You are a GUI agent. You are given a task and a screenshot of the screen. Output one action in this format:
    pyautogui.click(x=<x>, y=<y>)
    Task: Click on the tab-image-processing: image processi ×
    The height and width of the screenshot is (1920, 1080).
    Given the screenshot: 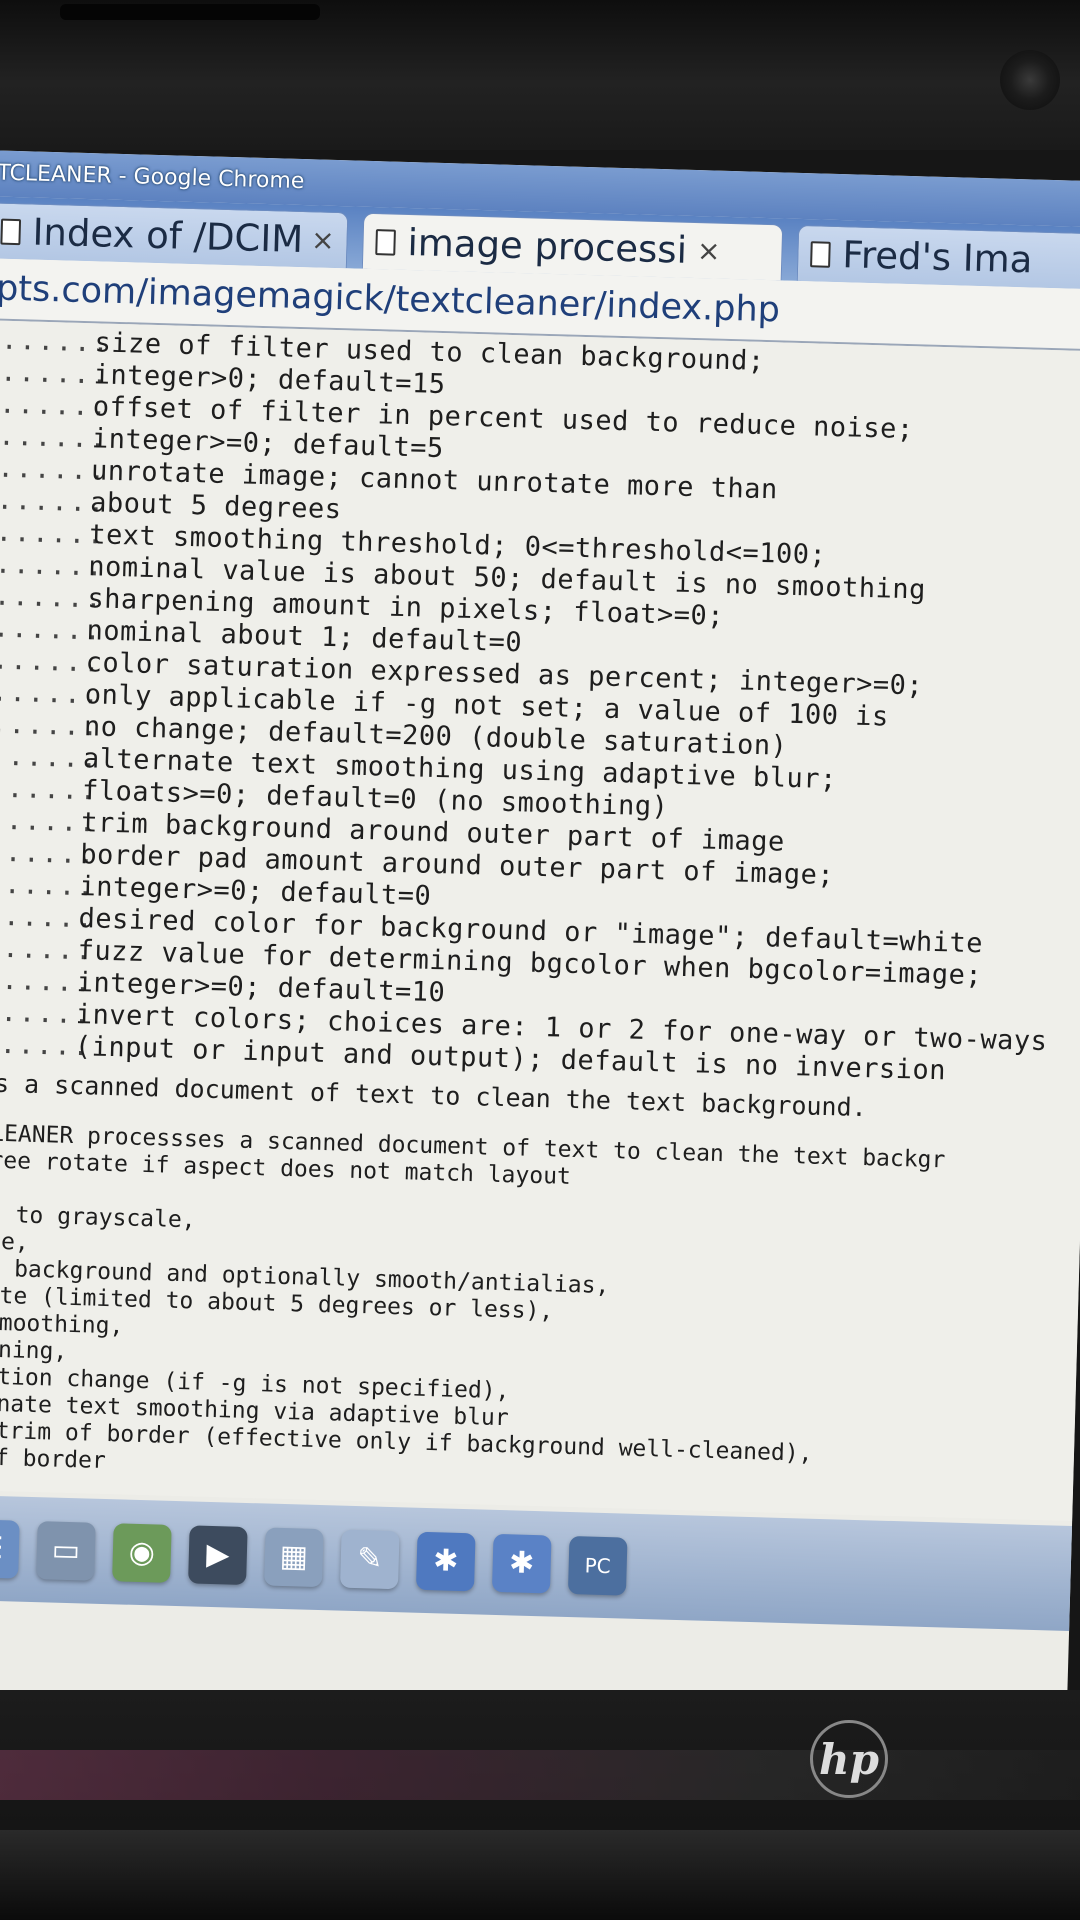 What is the action you would take?
    pyautogui.click(x=572, y=246)
    